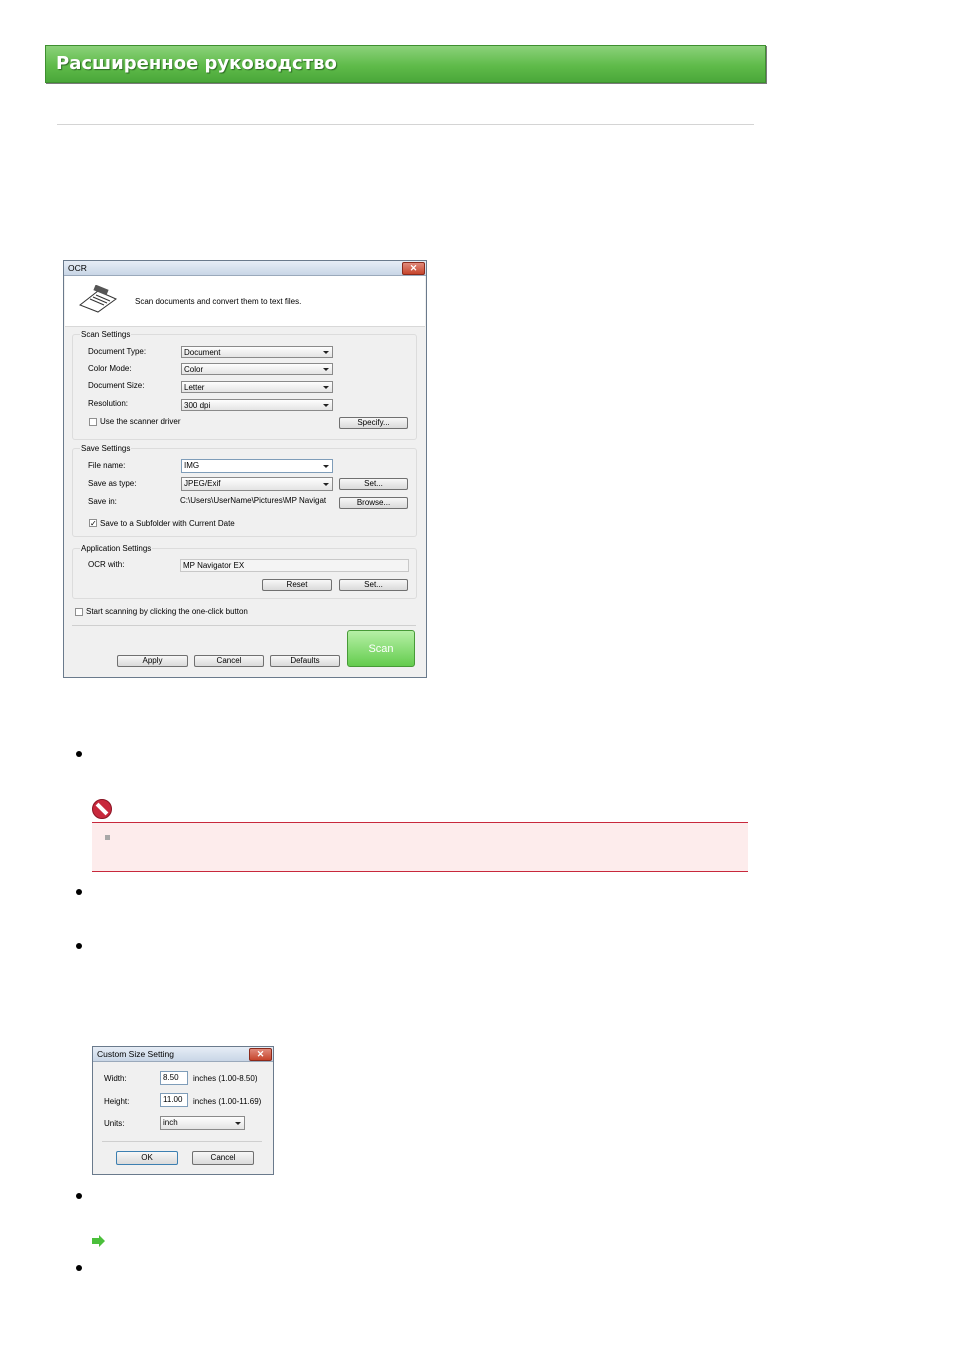  Describe the element at coordinates (305, 661) in the screenshot. I see `defaults-button: Defaults` at that location.